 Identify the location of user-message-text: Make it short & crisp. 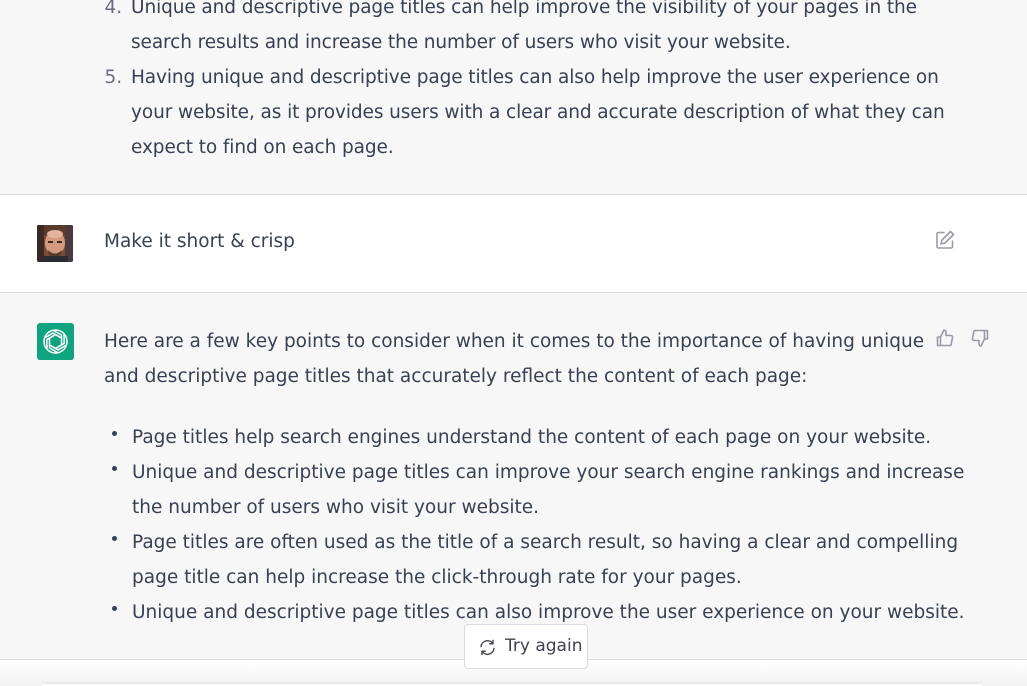
(199, 241).